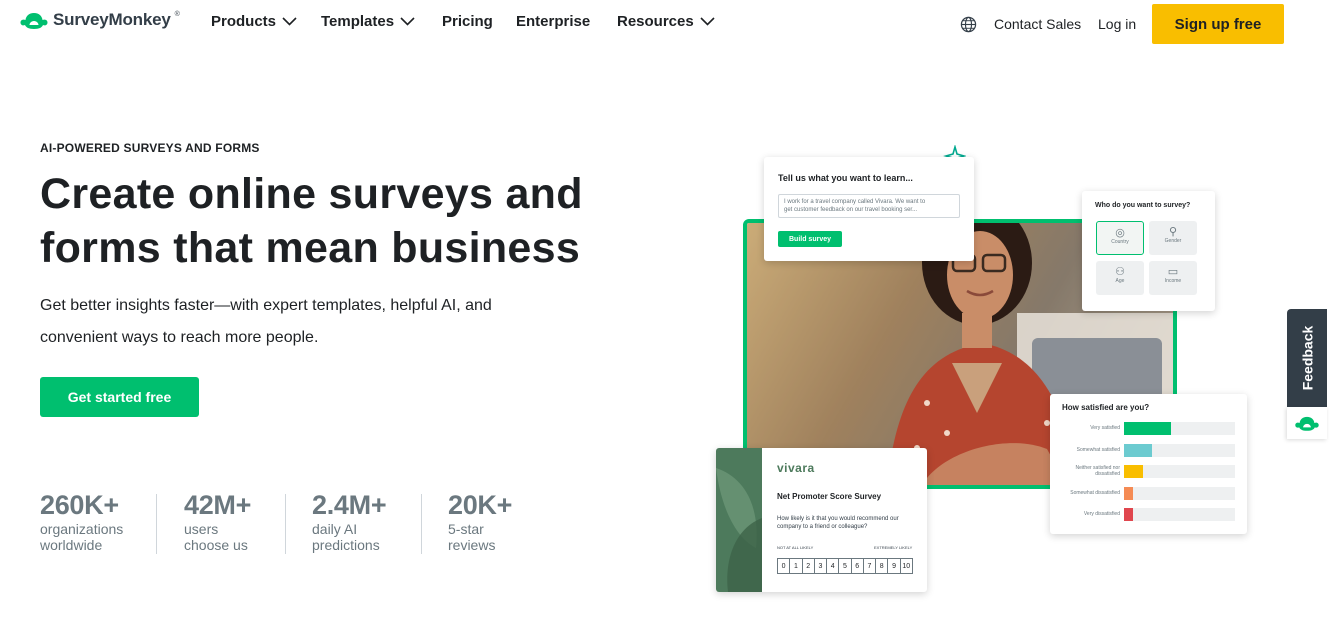 The image size is (1330, 627). I want to click on stat-value: 260K+, so click(79, 505).